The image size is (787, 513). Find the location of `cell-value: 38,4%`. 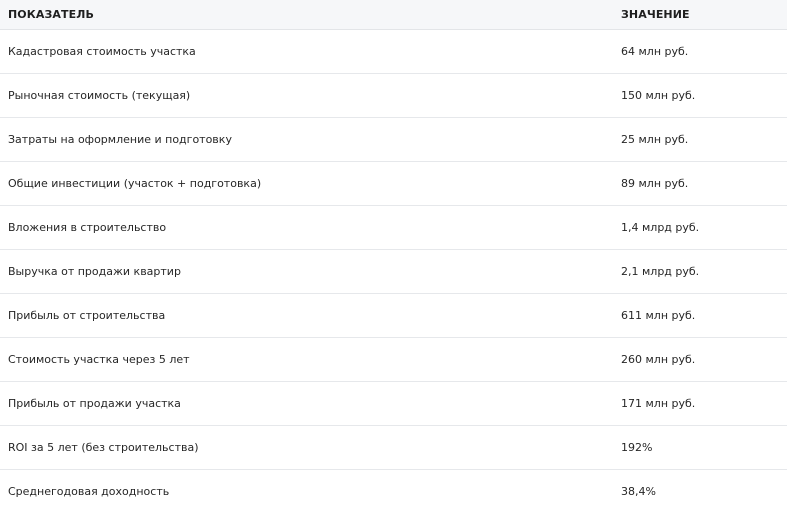

cell-value: 38,4% is located at coordinates (700, 491).